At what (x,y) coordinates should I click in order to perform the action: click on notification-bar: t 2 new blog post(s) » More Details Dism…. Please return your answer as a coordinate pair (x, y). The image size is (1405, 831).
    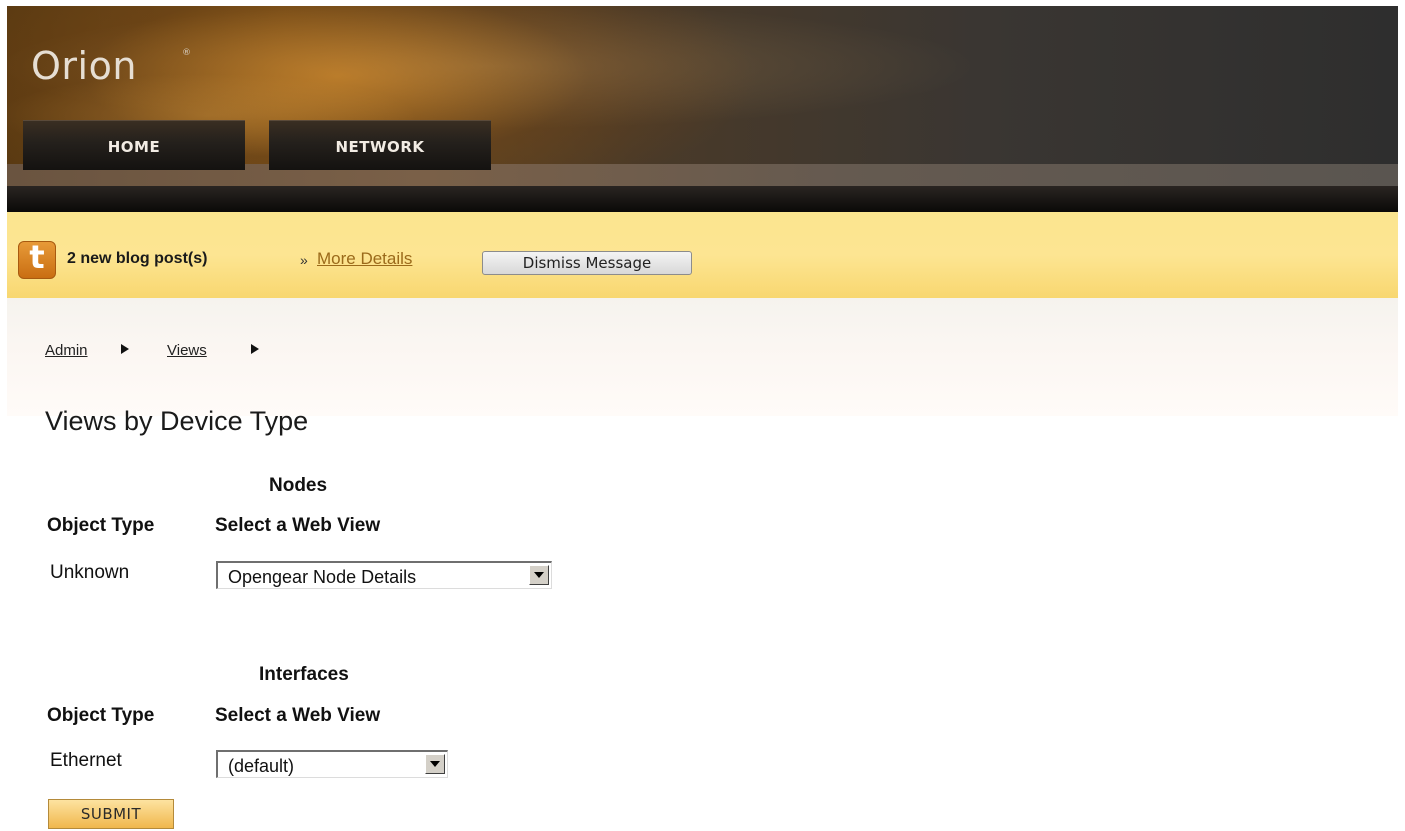
    Looking at the image, I should click on (702, 255).